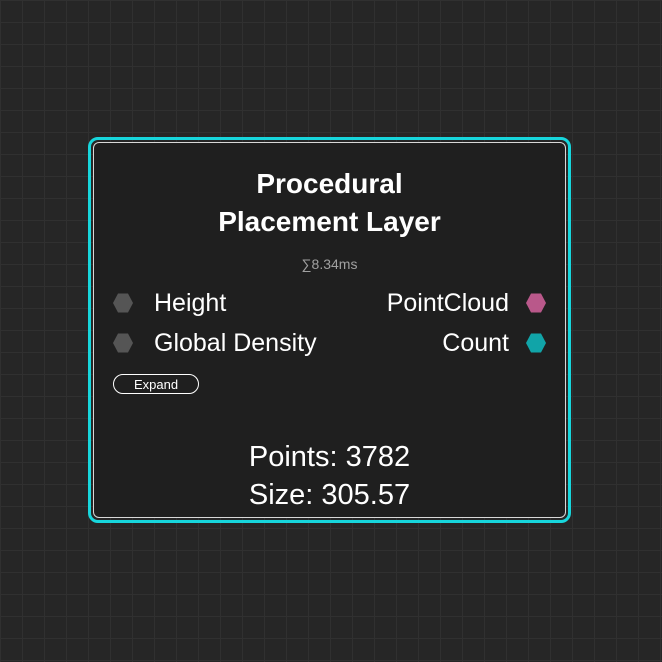 The width and height of the screenshot is (662, 662). Describe the element at coordinates (329, 221) in the screenshot. I see `node-title-line2: Placement Layer` at that location.